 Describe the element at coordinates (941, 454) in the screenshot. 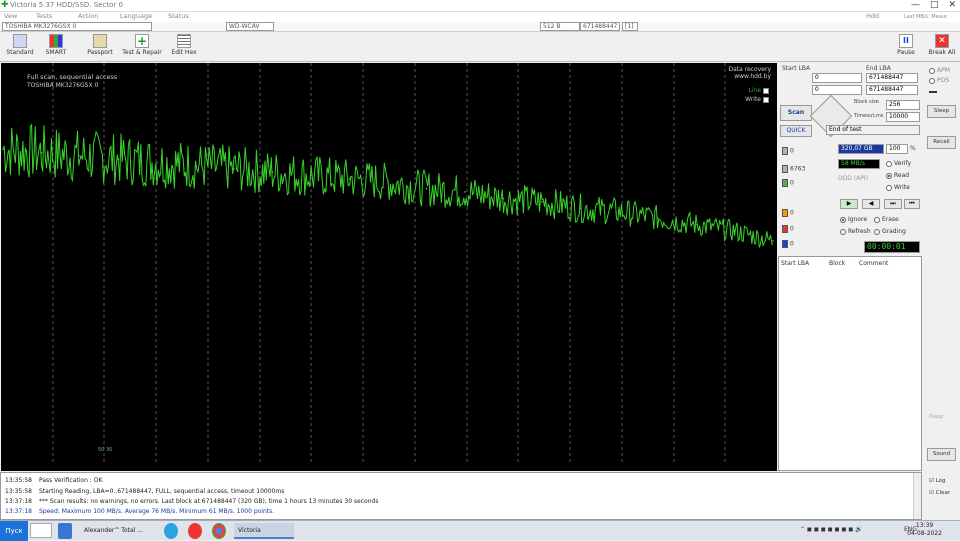

I see `sound-button: Sound` at that location.